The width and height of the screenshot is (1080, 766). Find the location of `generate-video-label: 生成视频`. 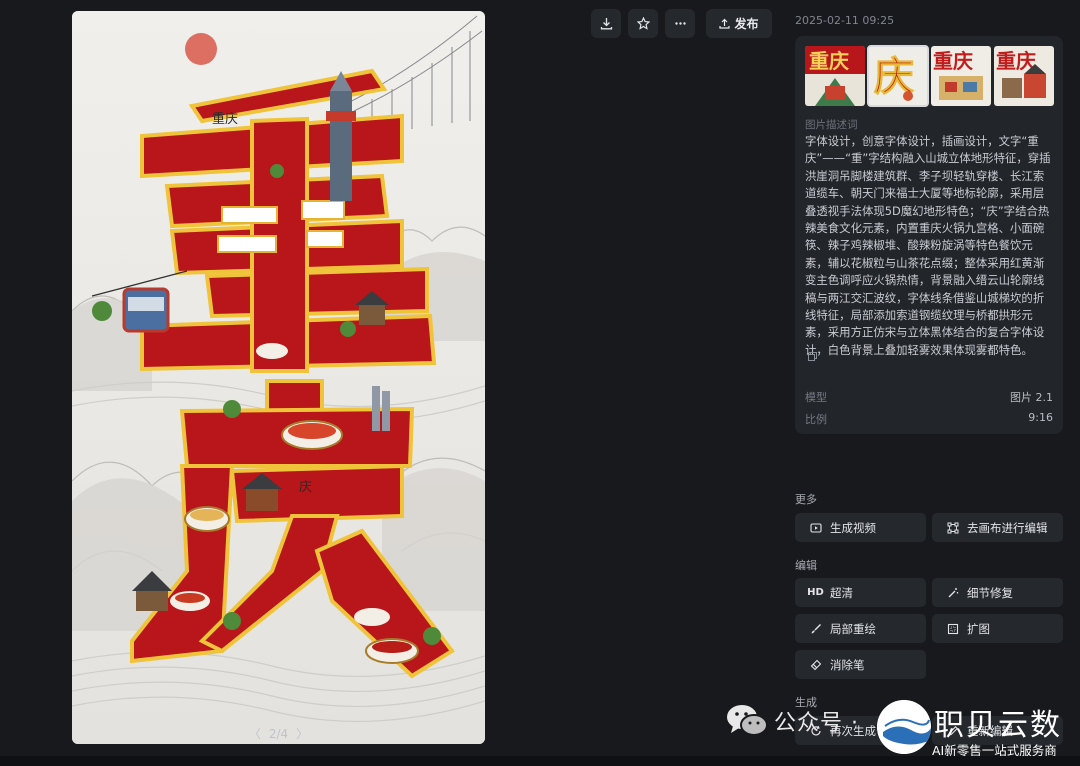

generate-video-label: 生成视频 is located at coordinates (853, 527).